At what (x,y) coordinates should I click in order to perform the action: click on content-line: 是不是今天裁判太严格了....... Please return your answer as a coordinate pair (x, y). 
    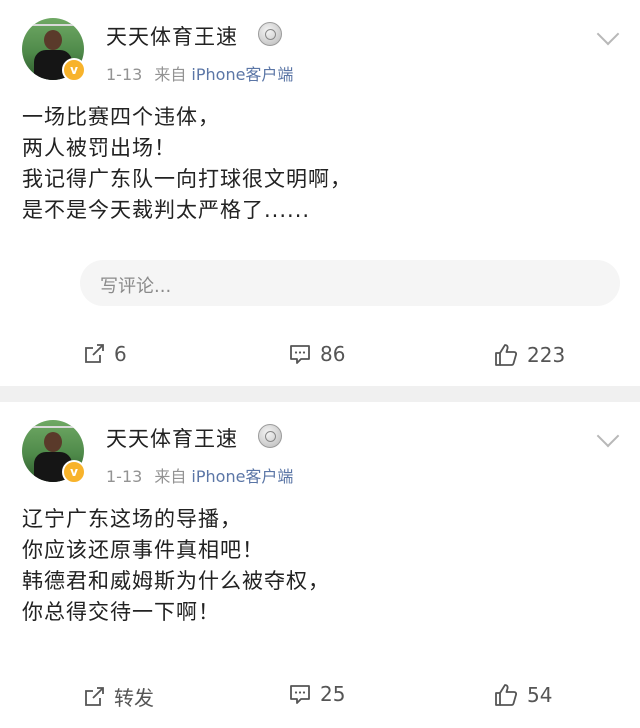
    Looking at the image, I should click on (166, 210).